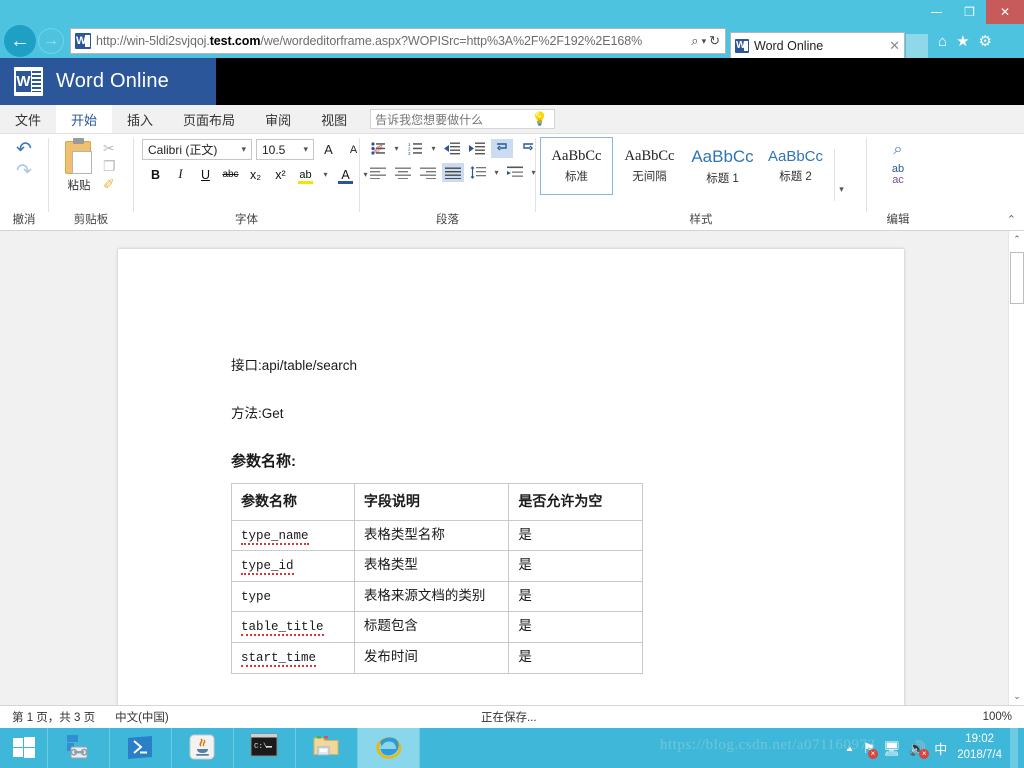 The image size is (1024, 768). What do you see at coordinates (463, 119) in the screenshot?
I see `tell-me-search-input: 告诉我您想要做什么 💡` at bounding box center [463, 119].